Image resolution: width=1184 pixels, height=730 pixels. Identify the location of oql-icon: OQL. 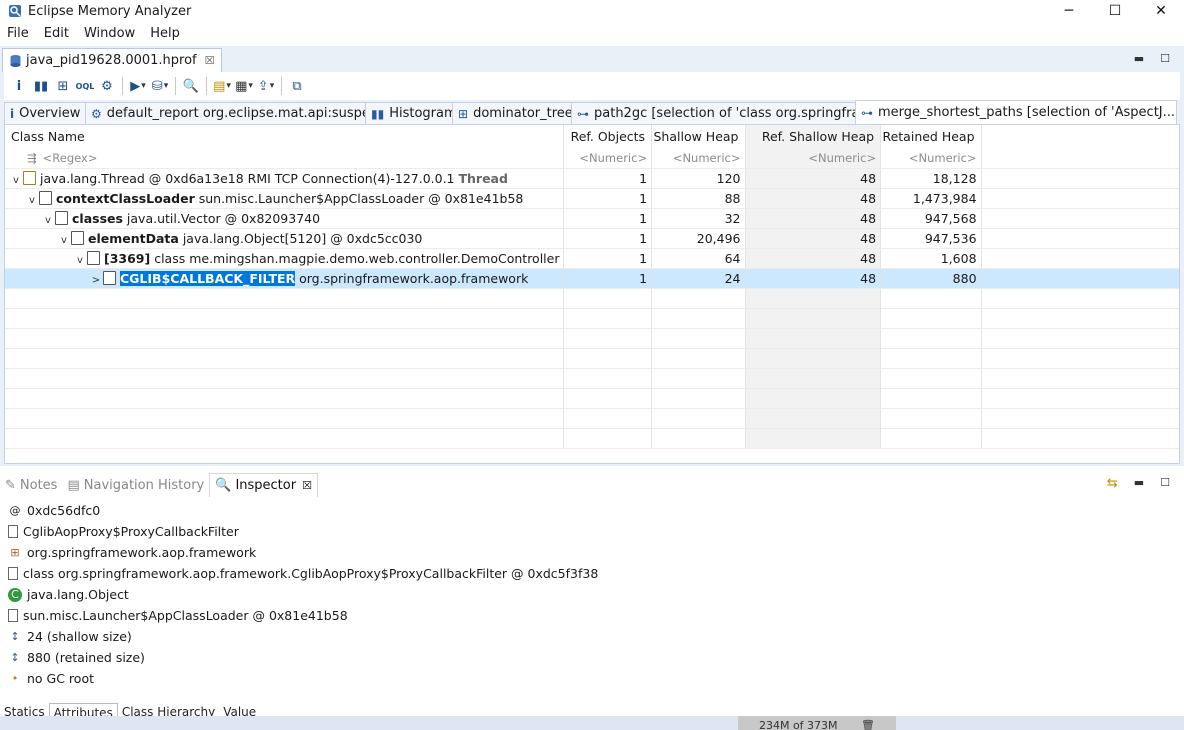
(85, 86).